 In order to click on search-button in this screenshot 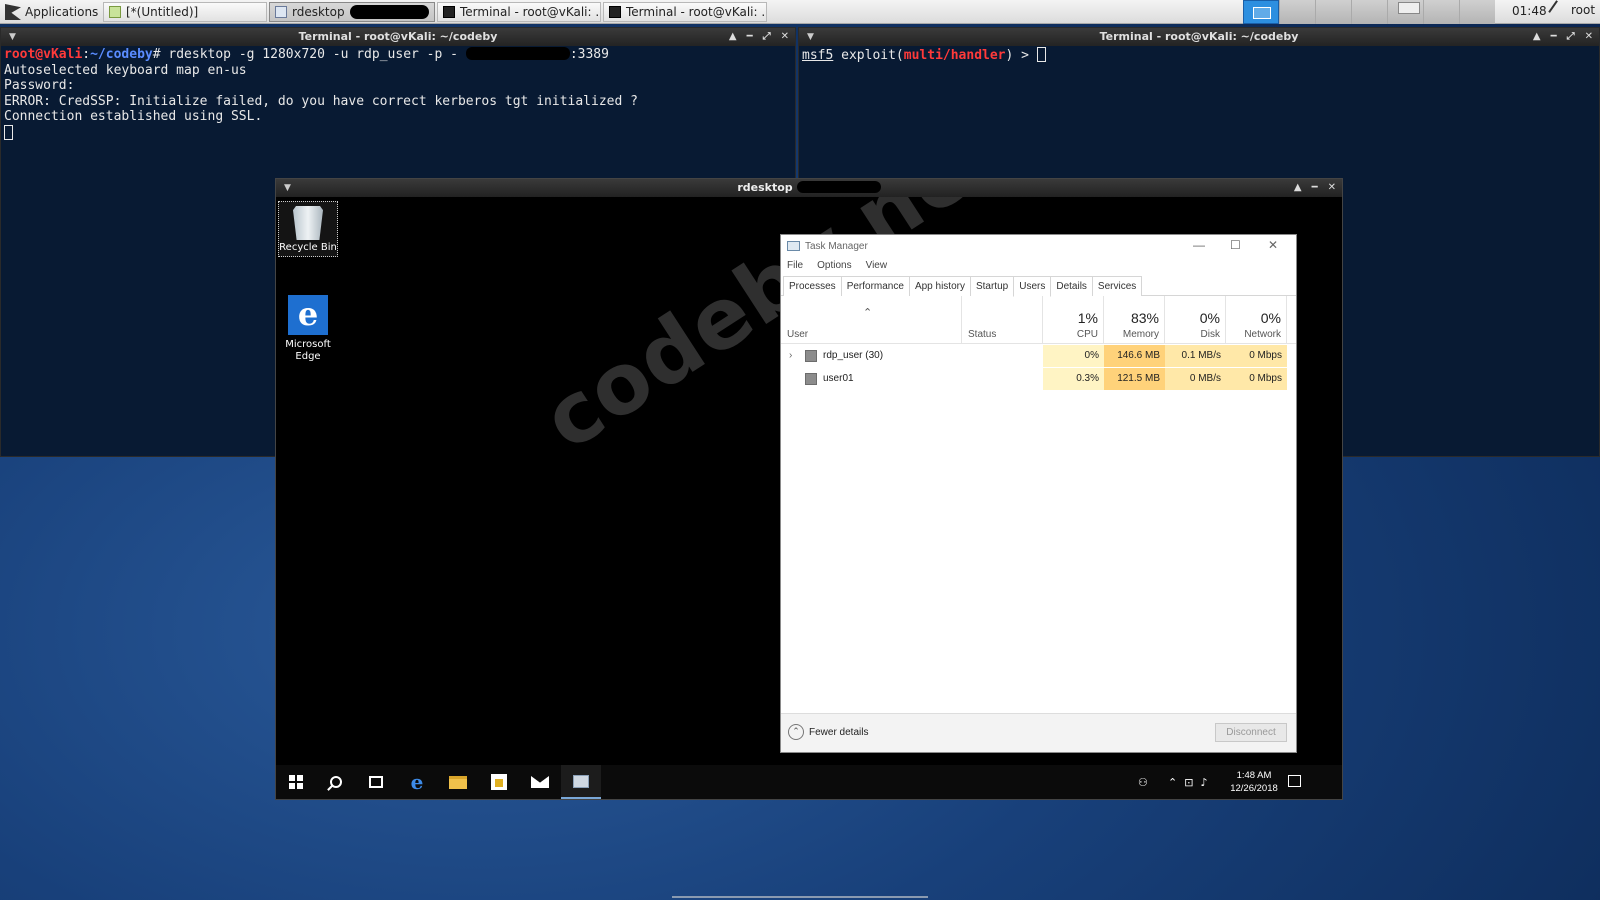, I will do `click(336, 782)`.